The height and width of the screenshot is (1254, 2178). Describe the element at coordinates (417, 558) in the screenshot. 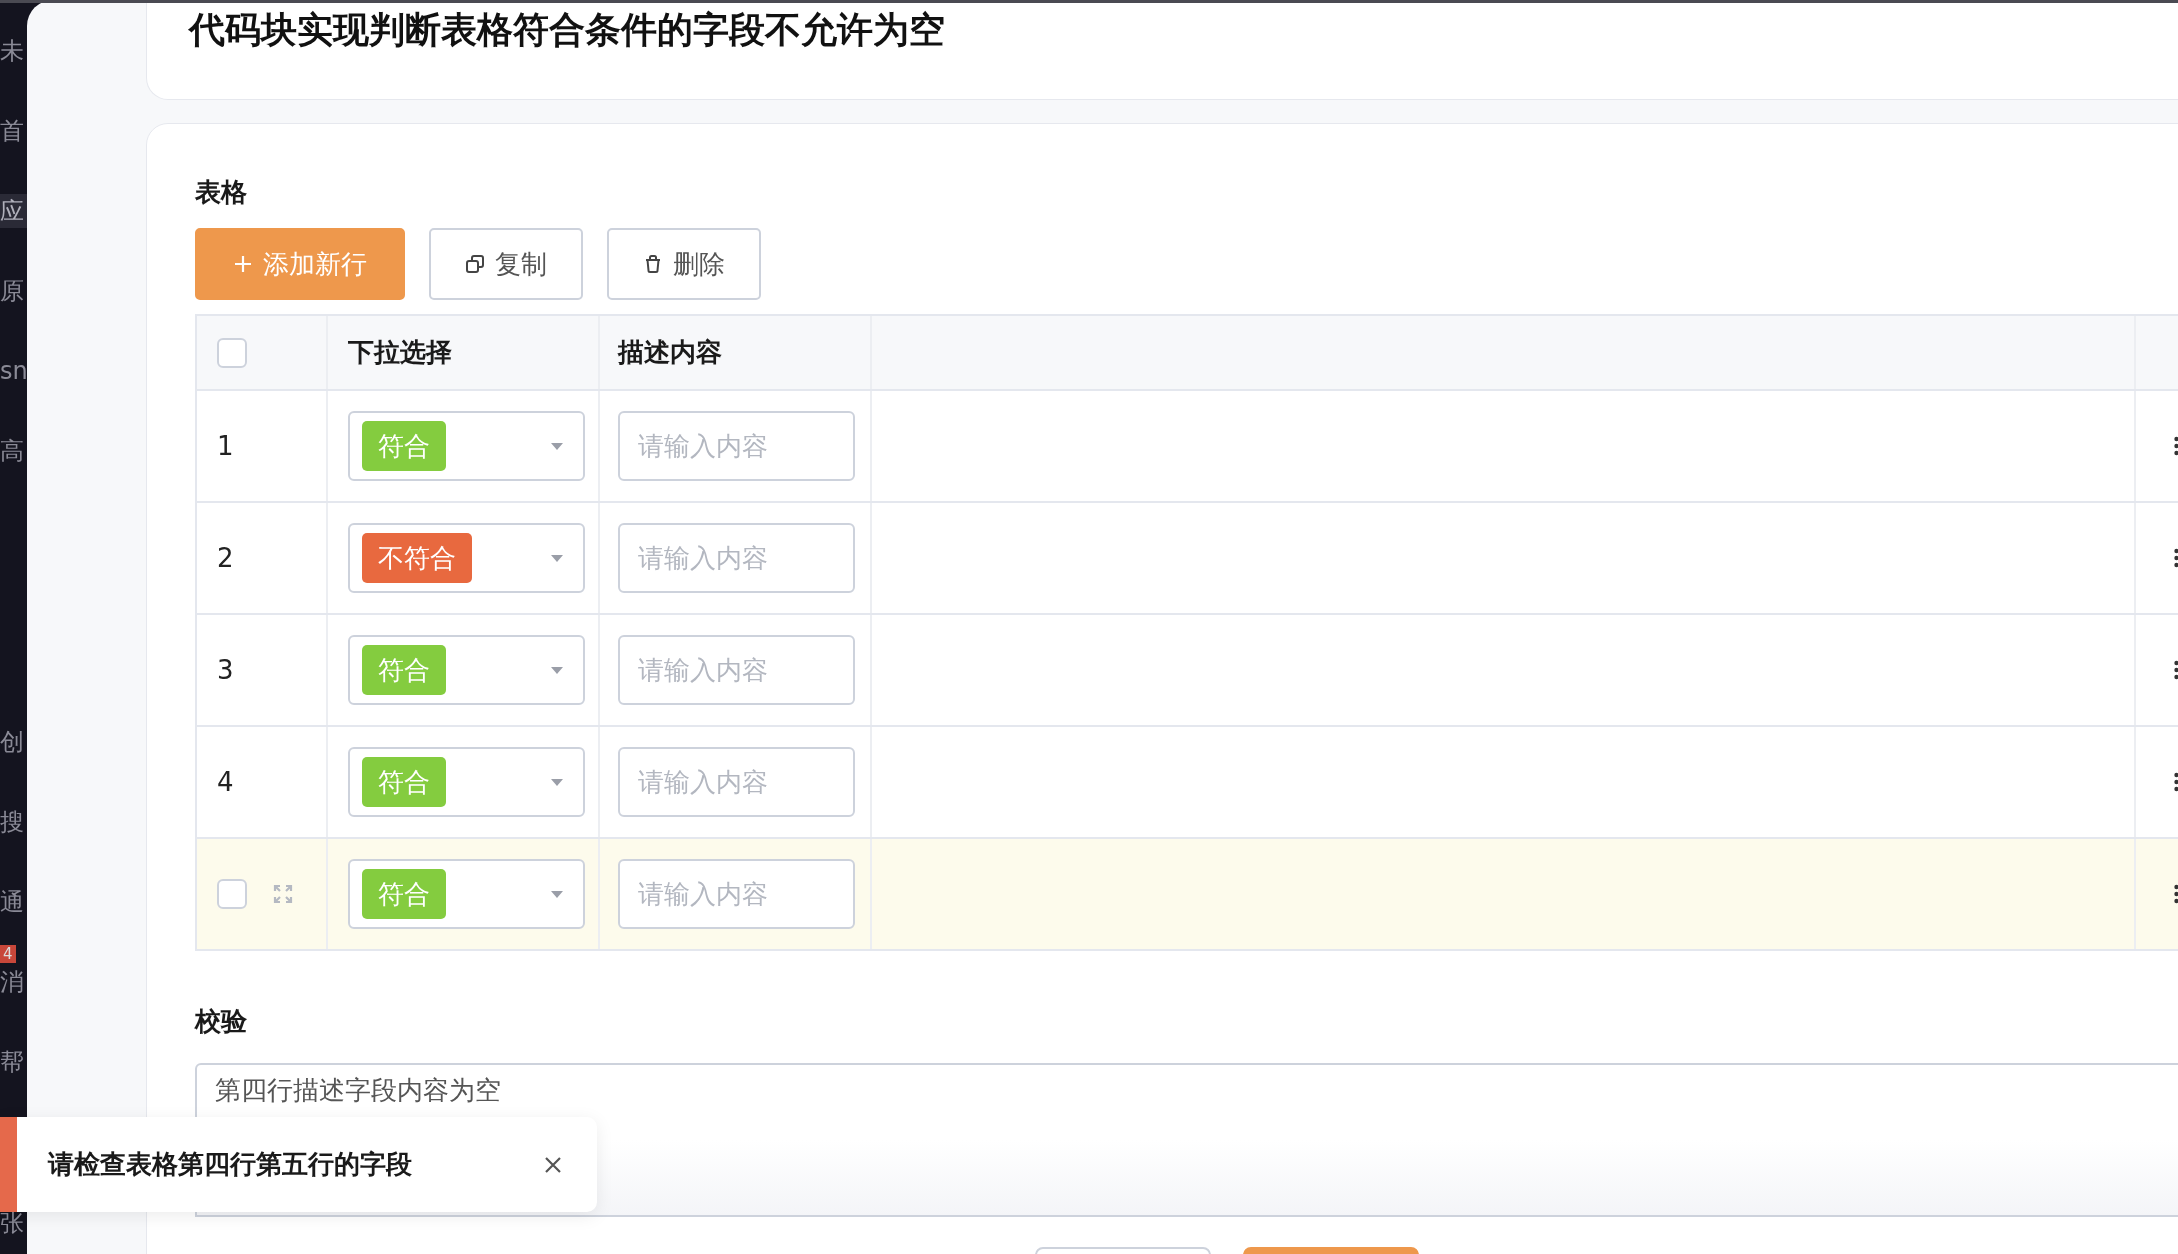

I see `status-tag: 不符合` at that location.